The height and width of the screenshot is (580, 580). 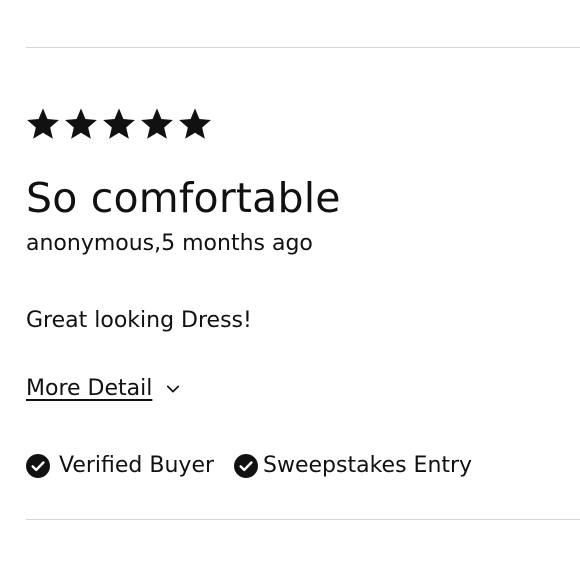 I want to click on review-badges: Verified Buyer Sweepstakes Entry, so click(x=249, y=466).